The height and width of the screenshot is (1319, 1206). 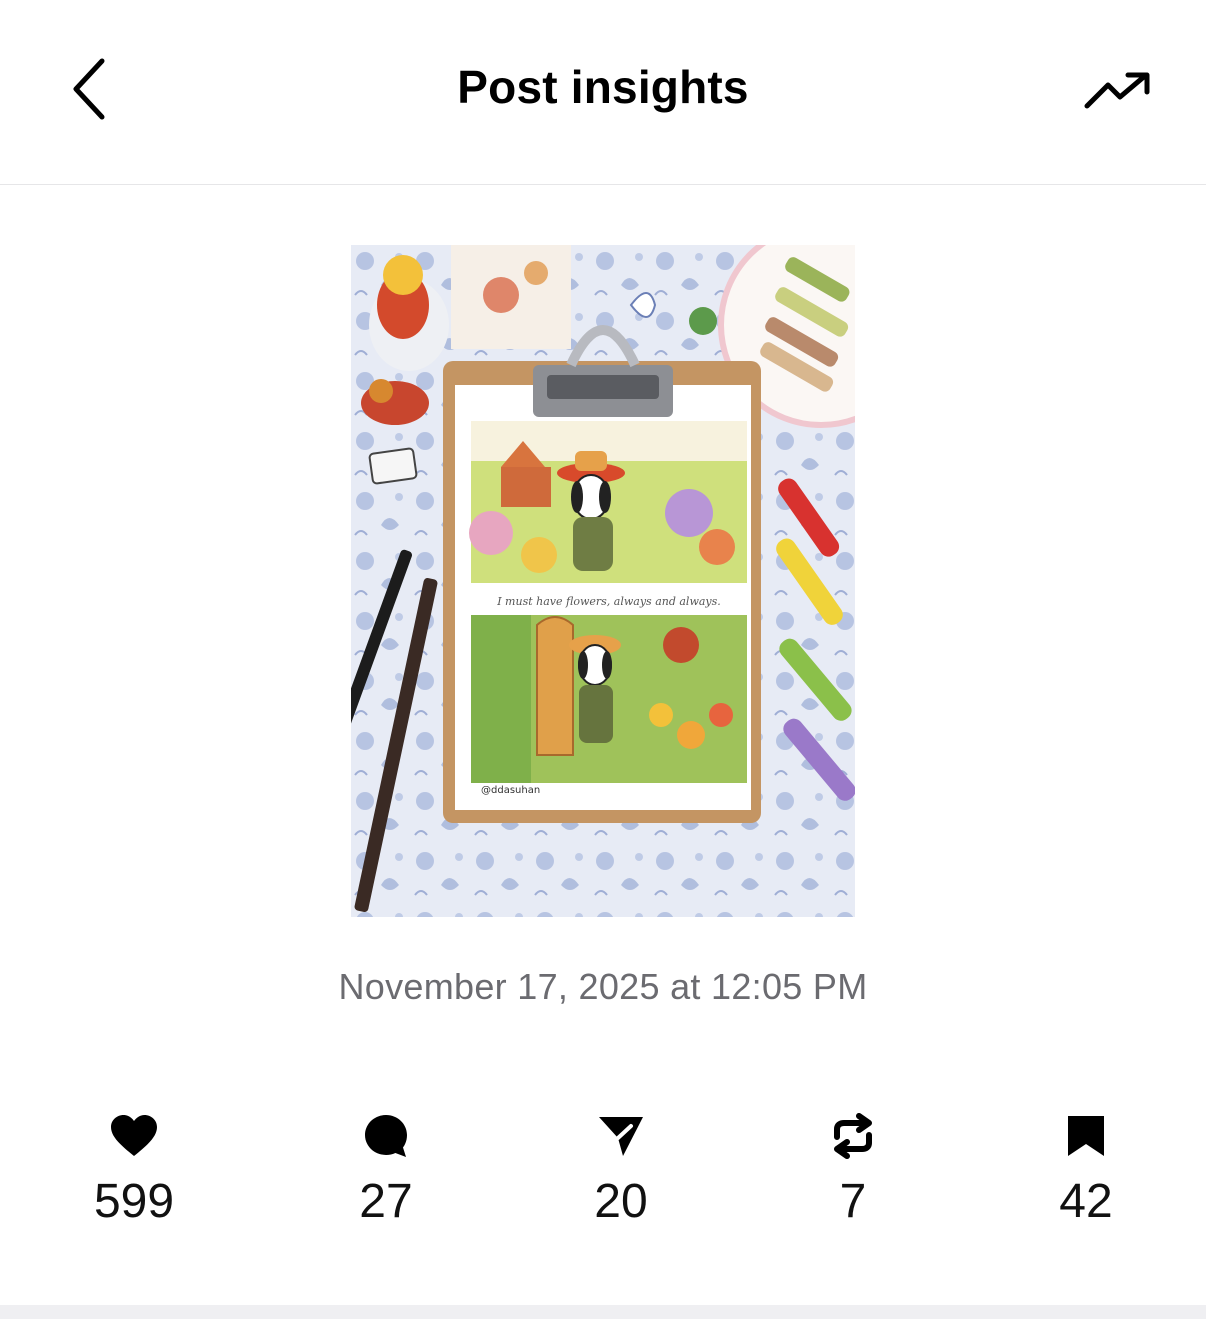 I want to click on image-signature: @ddasuhan, so click(x=510, y=790).